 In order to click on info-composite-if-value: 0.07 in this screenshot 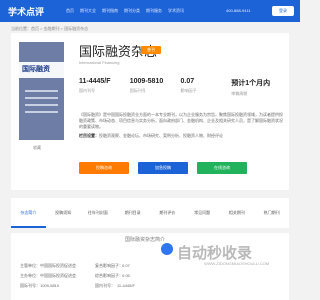, I will do `click(126, 265)`.